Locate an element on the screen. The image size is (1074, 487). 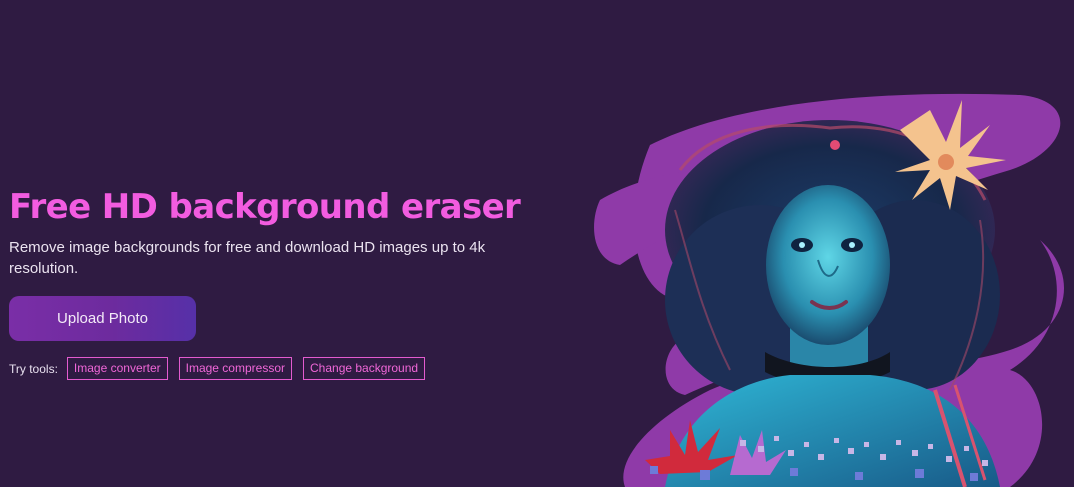
upload-photo-button: Upload Photo is located at coordinates (102, 318).